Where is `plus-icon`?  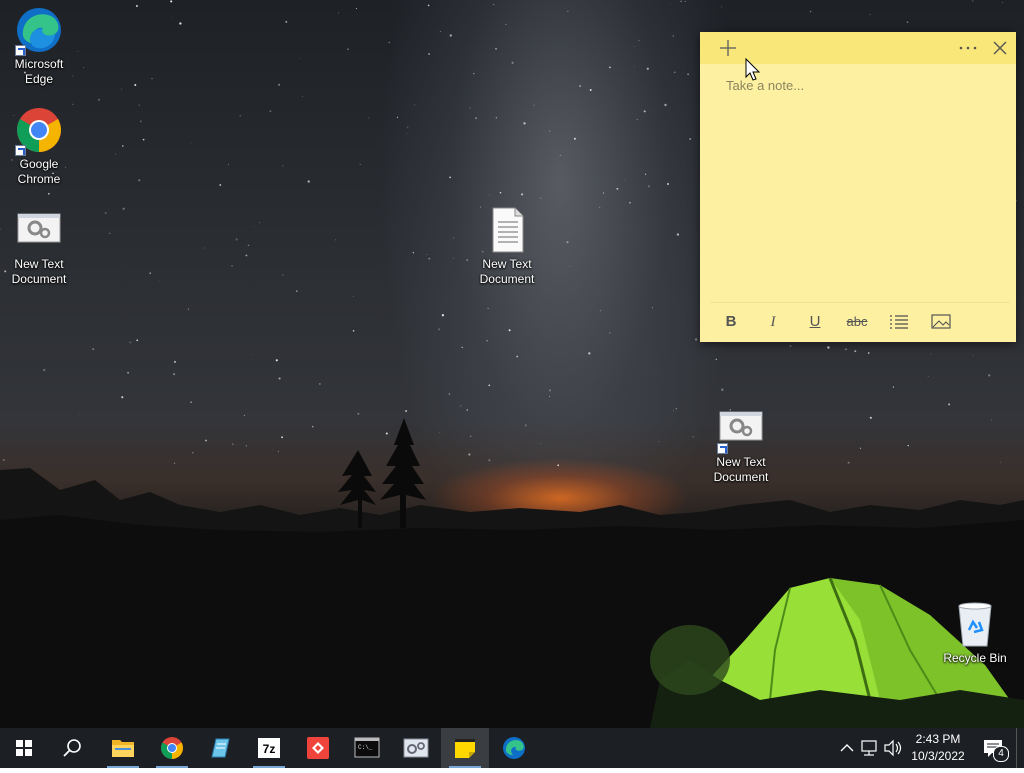
plus-icon is located at coordinates (728, 48).